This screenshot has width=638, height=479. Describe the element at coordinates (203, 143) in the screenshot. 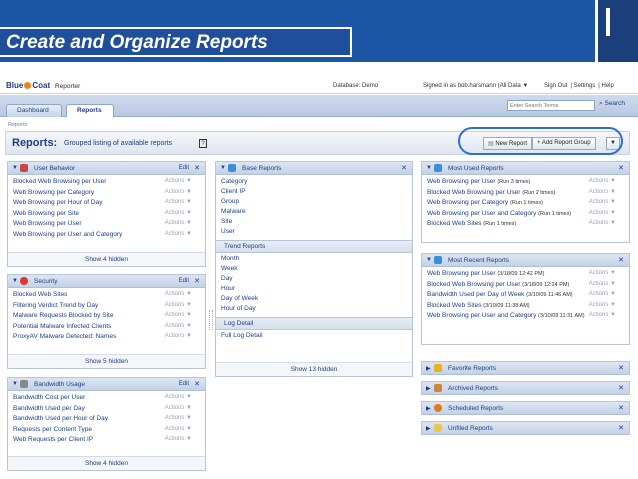

I see `help-icon: ?` at that location.